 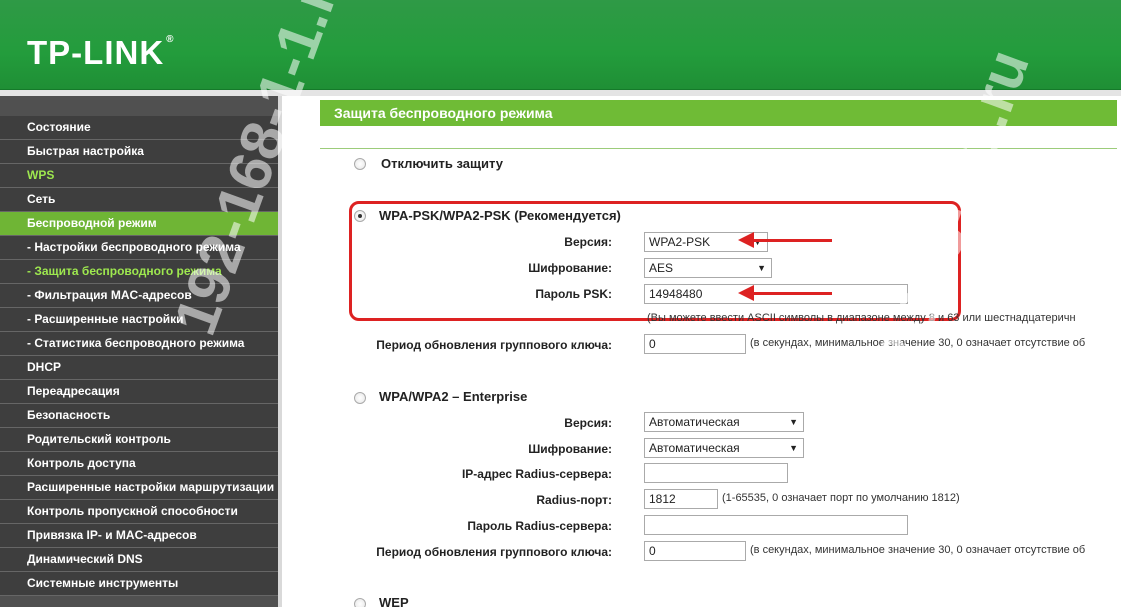 I want to click on sidebar-item-system-tools: Системные инструменты, so click(x=139, y=584).